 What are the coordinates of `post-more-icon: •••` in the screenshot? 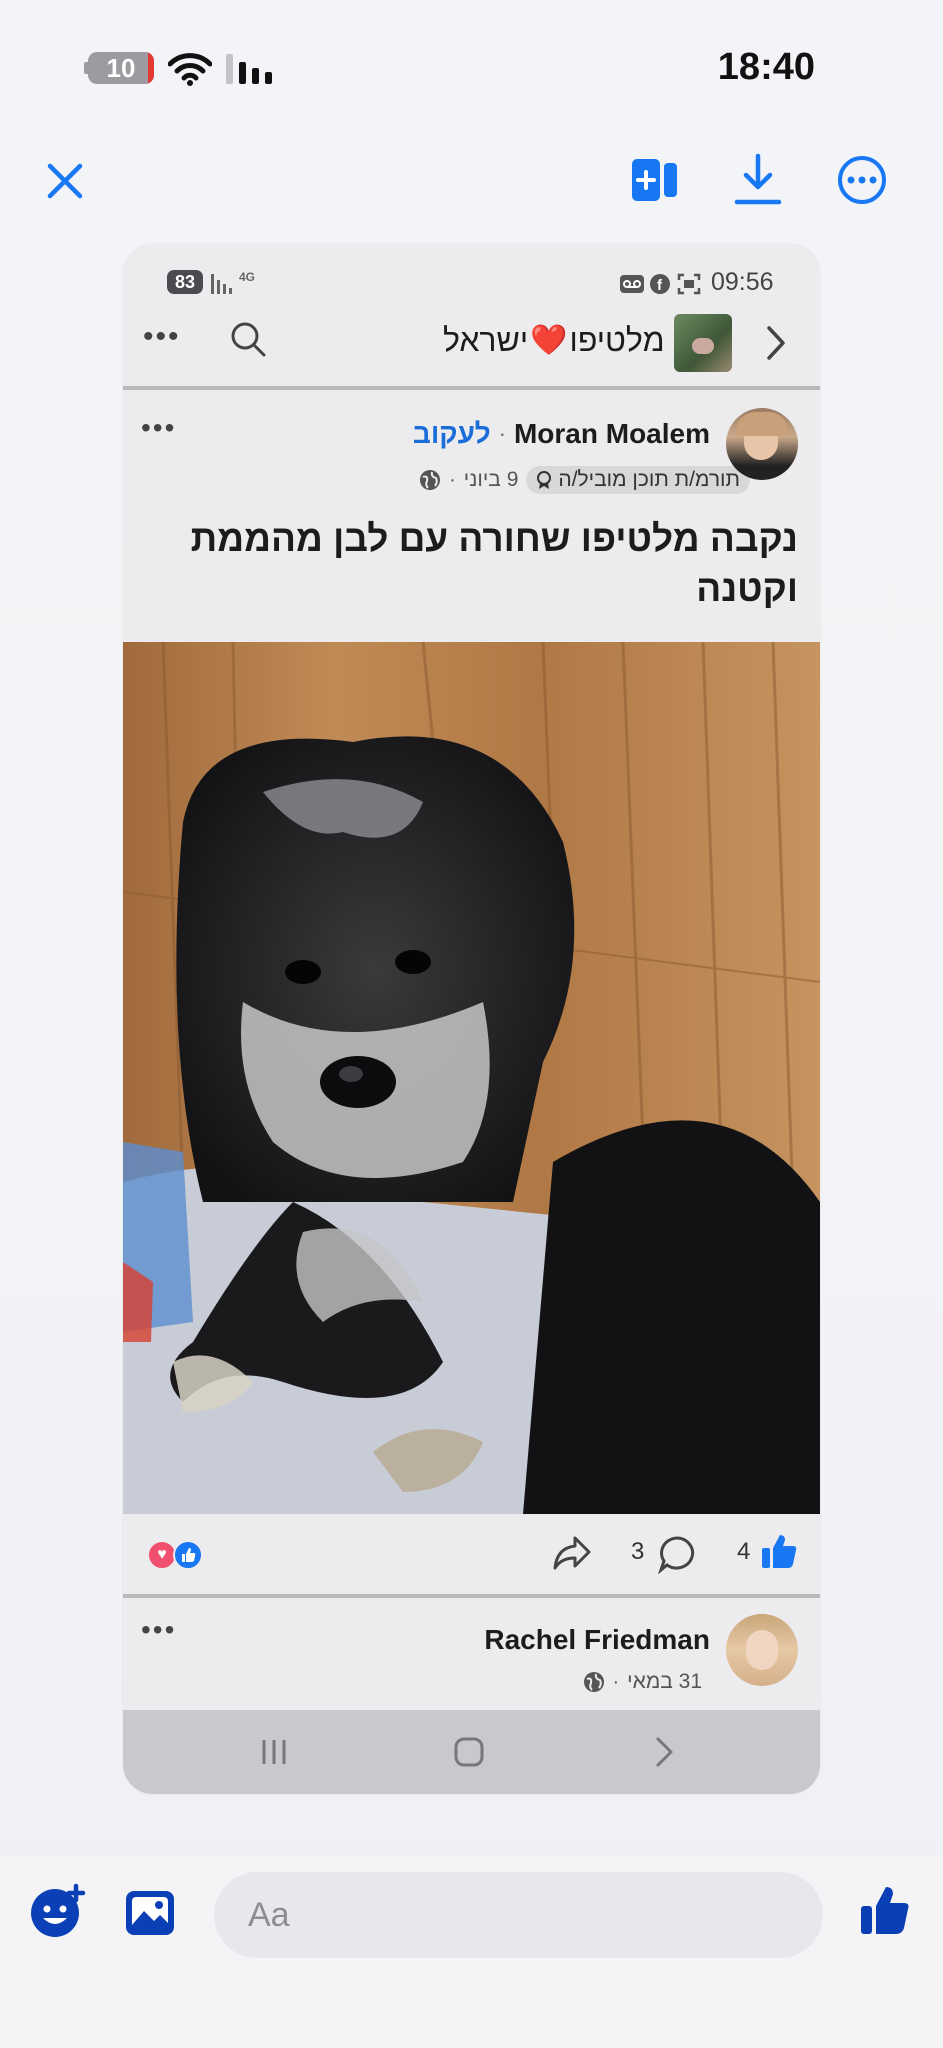 It's located at (158, 428).